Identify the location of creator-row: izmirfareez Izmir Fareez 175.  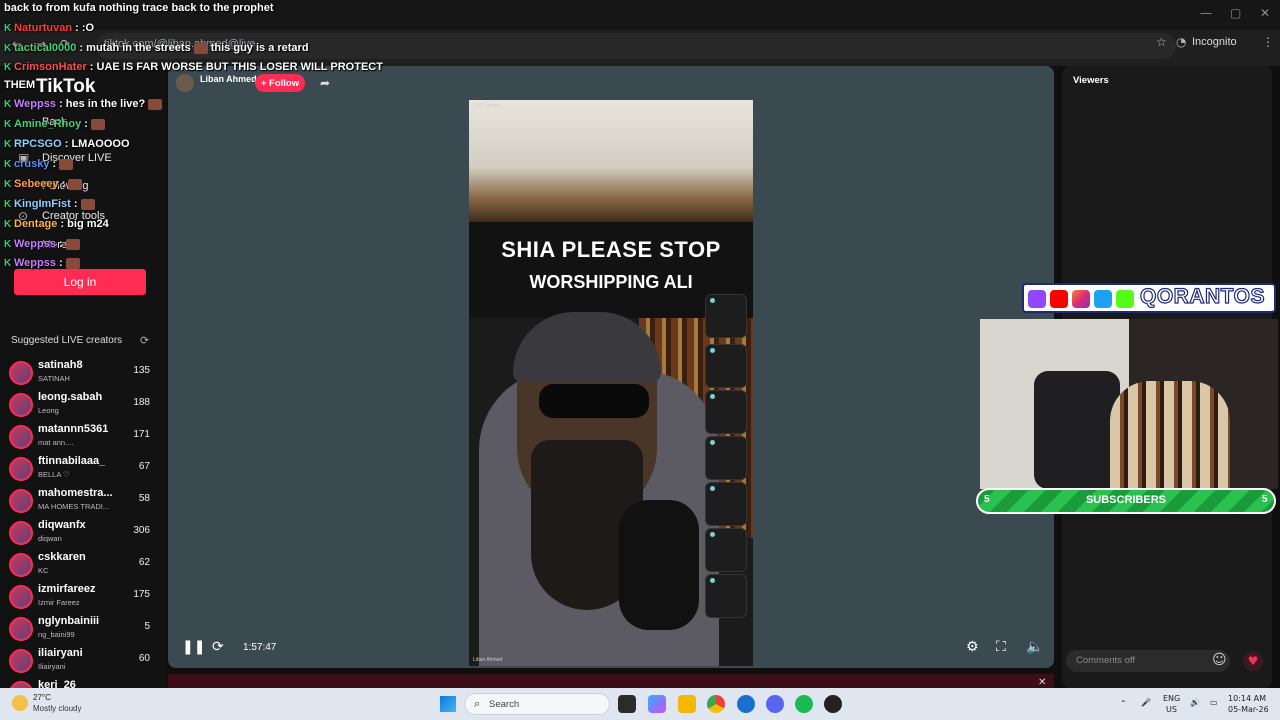
(83, 599).